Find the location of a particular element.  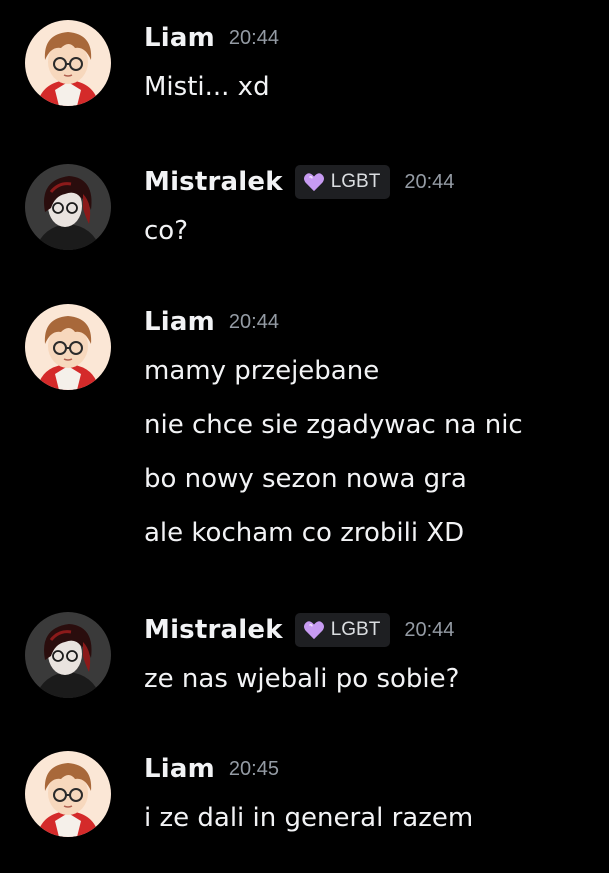

message-line: co? is located at coordinates (166, 231).